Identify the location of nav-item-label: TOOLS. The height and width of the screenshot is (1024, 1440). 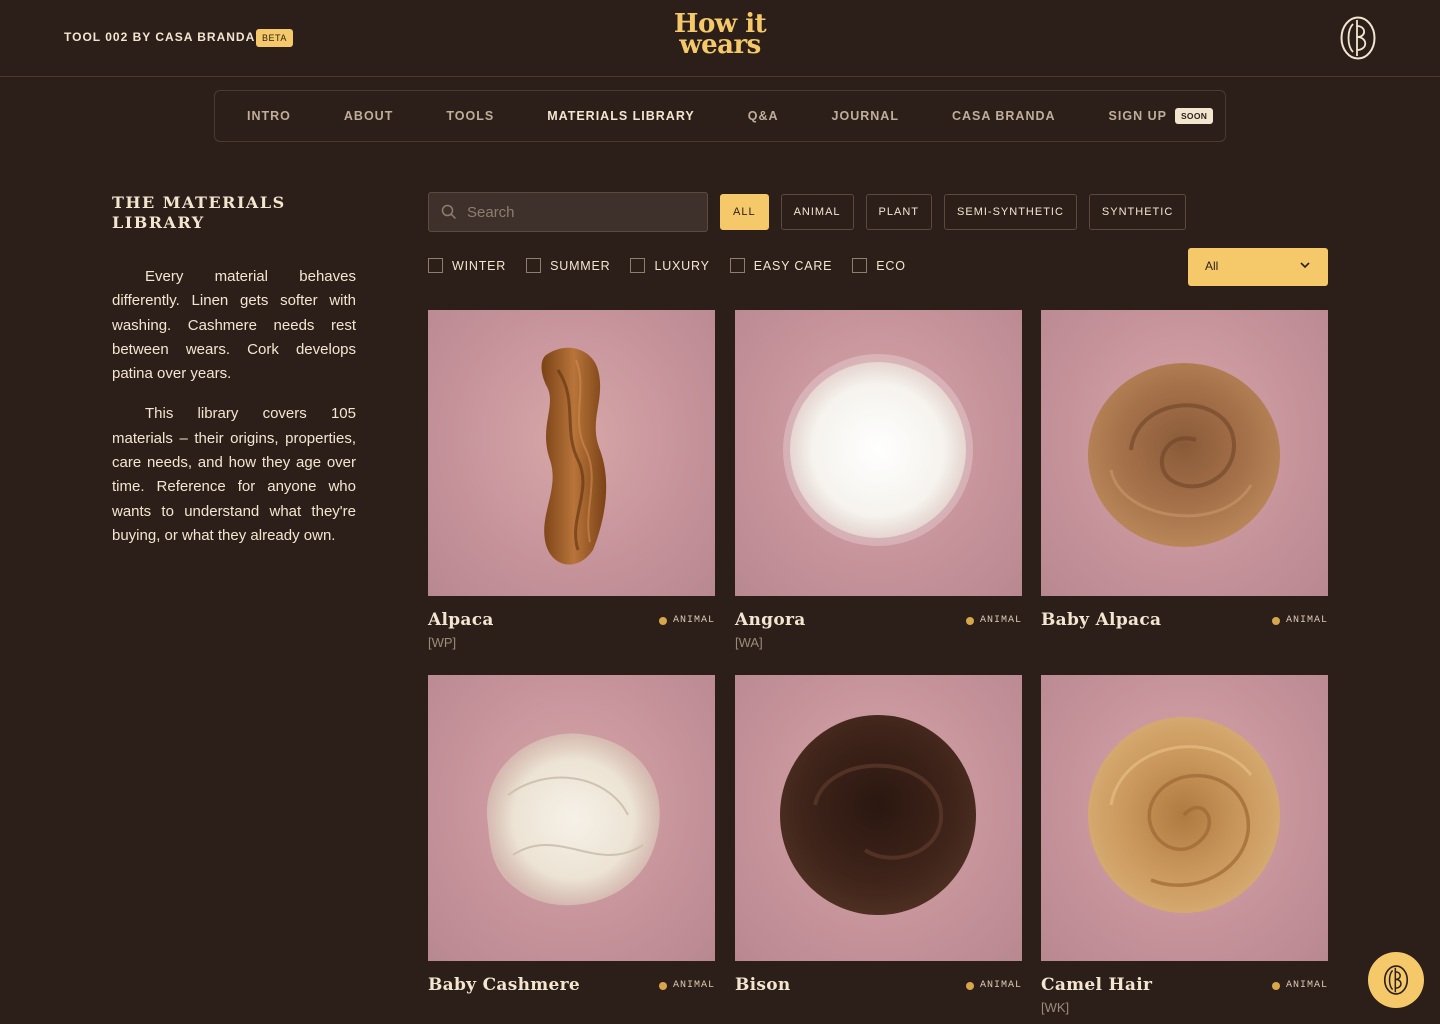
(470, 116).